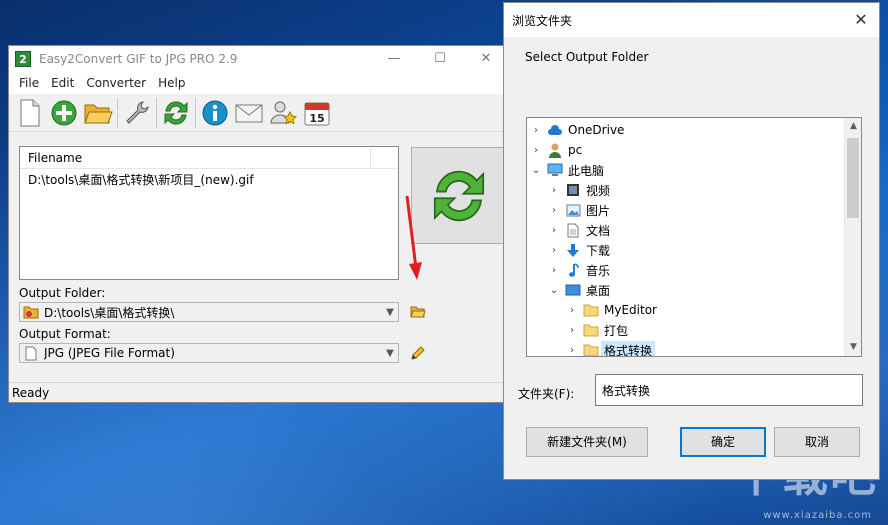 The width and height of the screenshot is (888, 525). I want to click on info-button, so click(215, 113).